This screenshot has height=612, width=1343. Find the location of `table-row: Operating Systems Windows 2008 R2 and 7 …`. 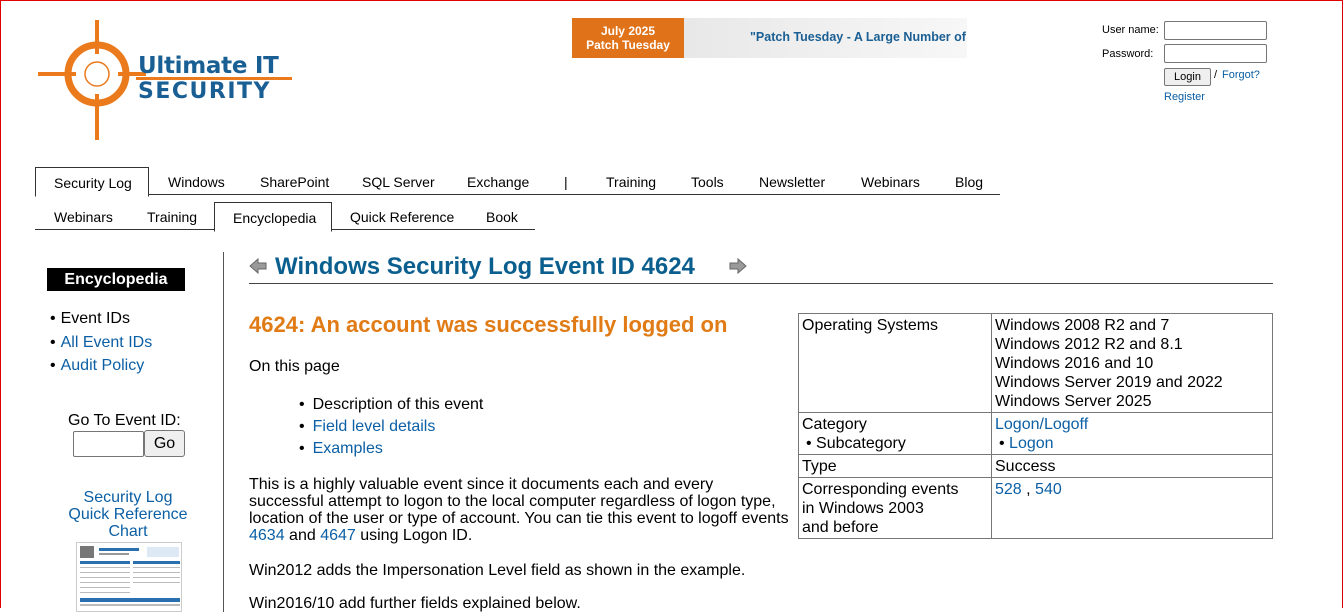

table-row: Operating Systems Windows 2008 R2 and 7 … is located at coordinates (1035, 363).